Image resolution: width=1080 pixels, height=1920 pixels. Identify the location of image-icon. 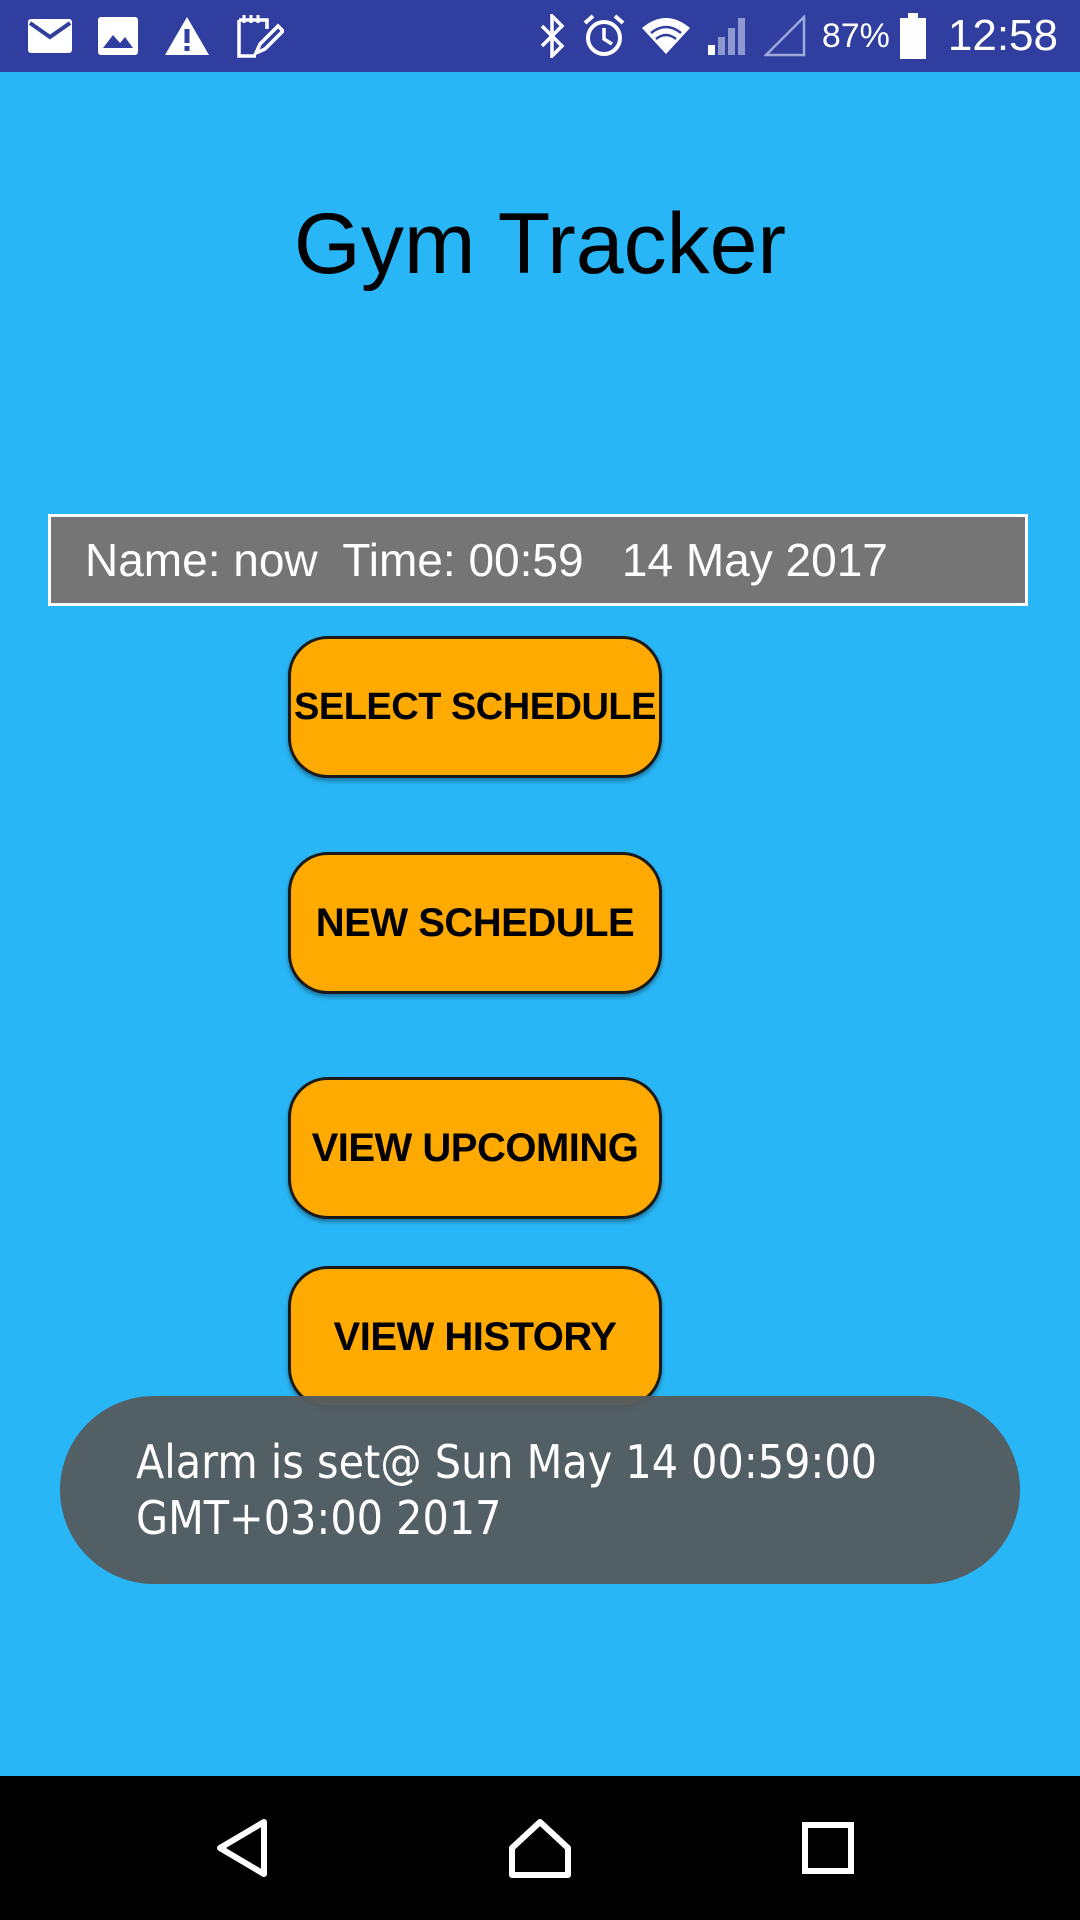
(118, 36).